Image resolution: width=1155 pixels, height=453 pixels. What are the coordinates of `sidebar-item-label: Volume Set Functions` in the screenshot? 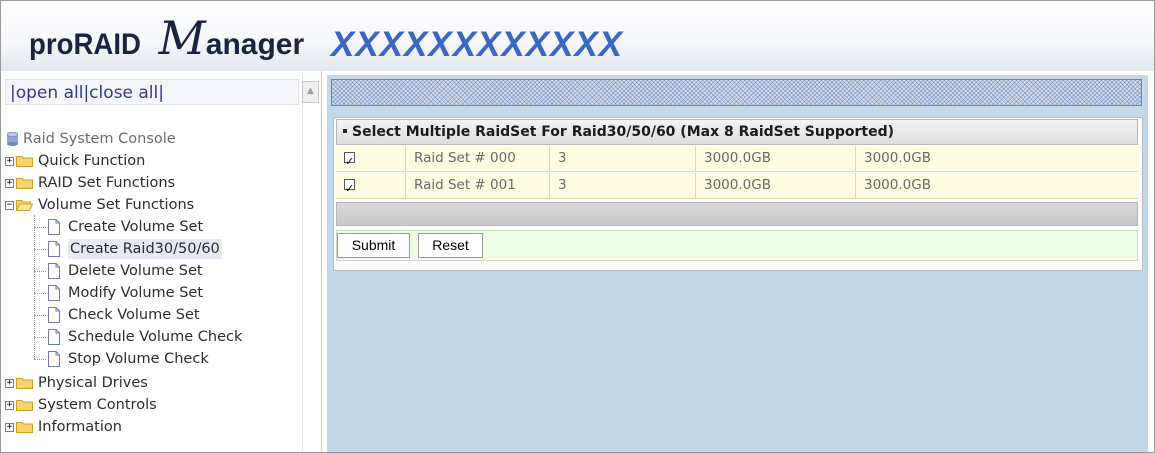 It's located at (116, 205).